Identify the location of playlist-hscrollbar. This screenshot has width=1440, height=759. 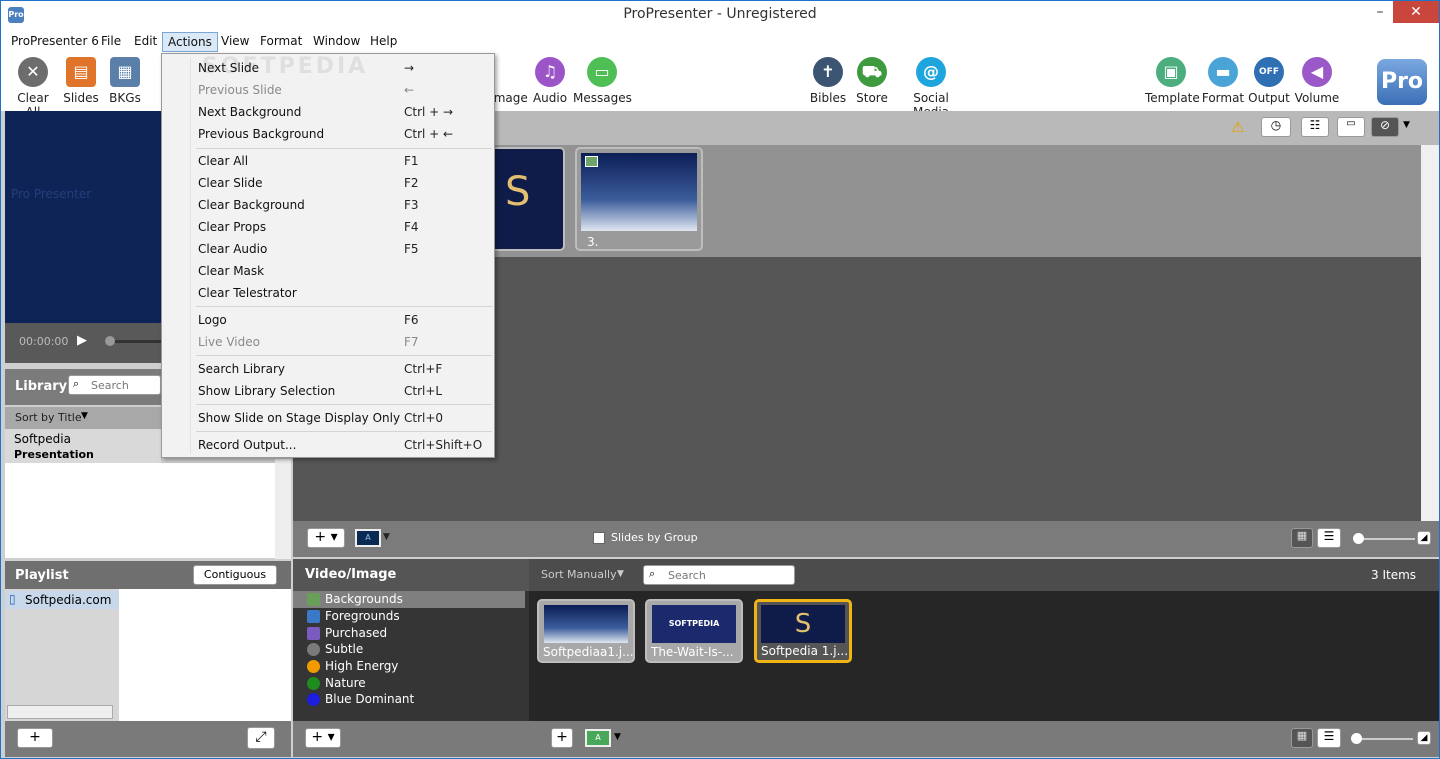
(60, 712).